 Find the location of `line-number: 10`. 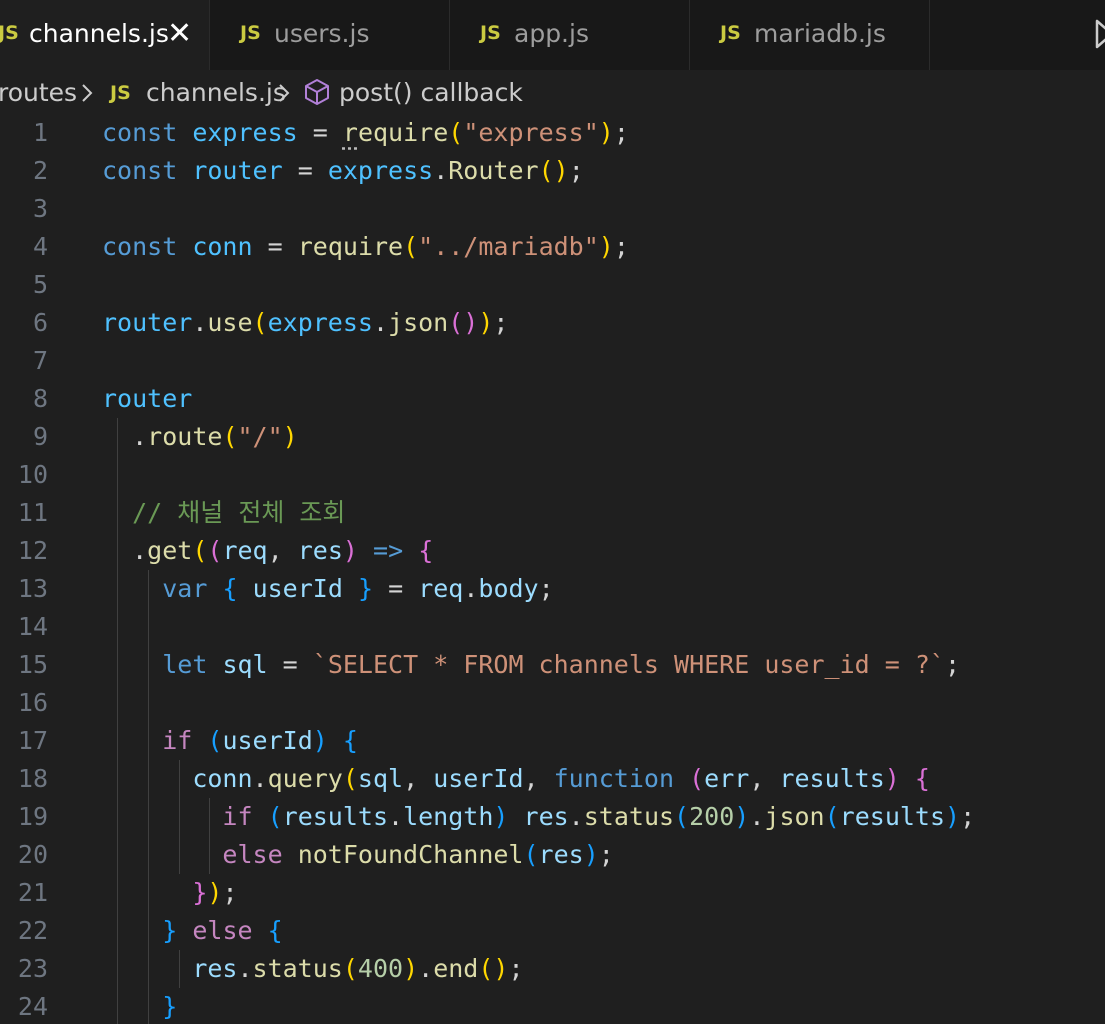

line-number: 10 is located at coordinates (32, 474).